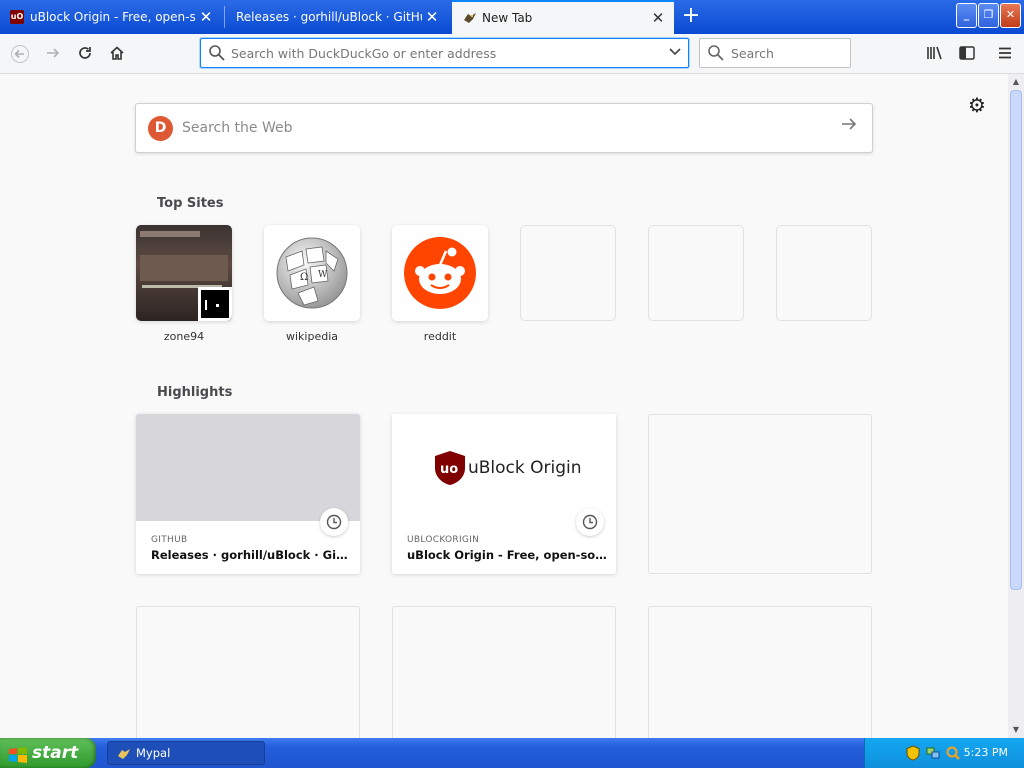 The width and height of the screenshot is (1024, 768). I want to click on taskbar-item-mypal: Mypal, so click(186, 753).